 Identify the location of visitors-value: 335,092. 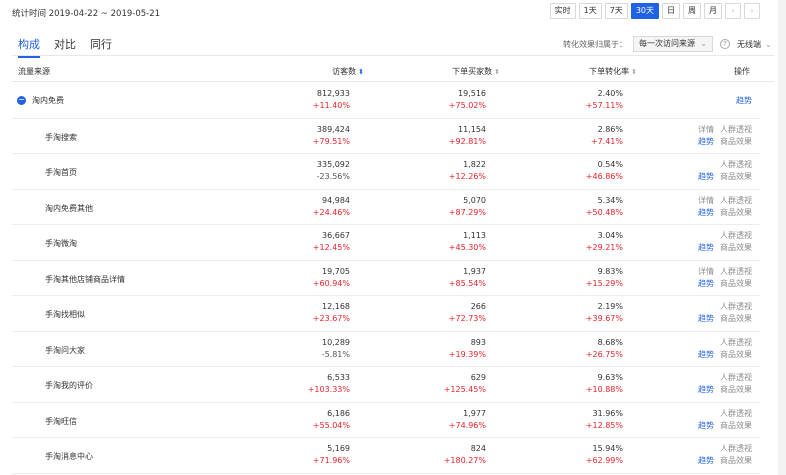
(333, 164).